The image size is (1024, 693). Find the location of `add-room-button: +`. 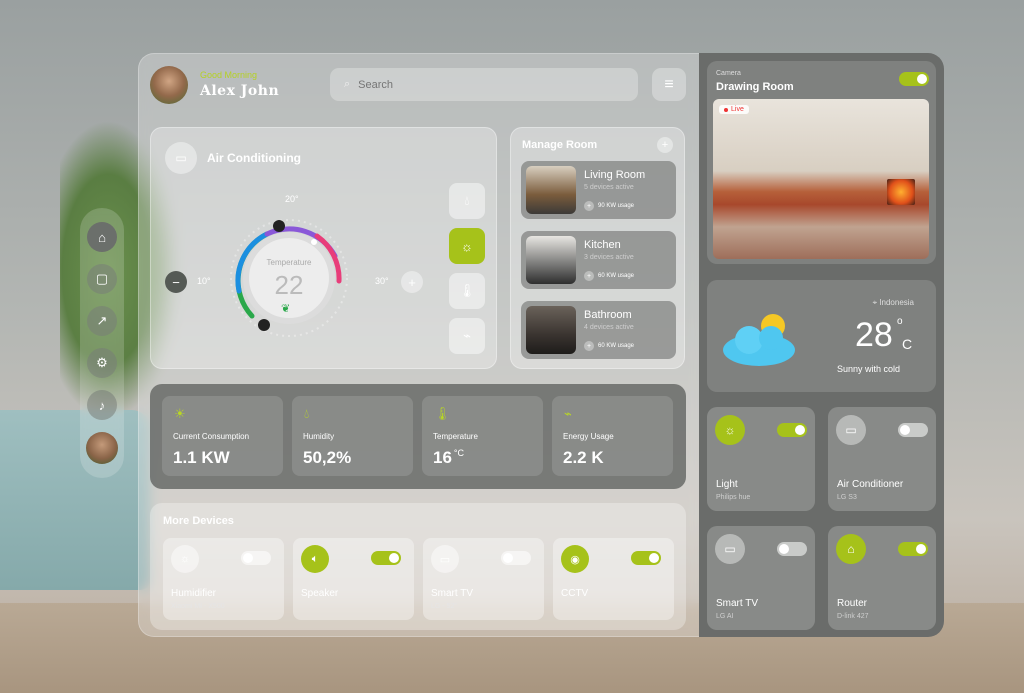

add-room-button: + is located at coordinates (665, 145).